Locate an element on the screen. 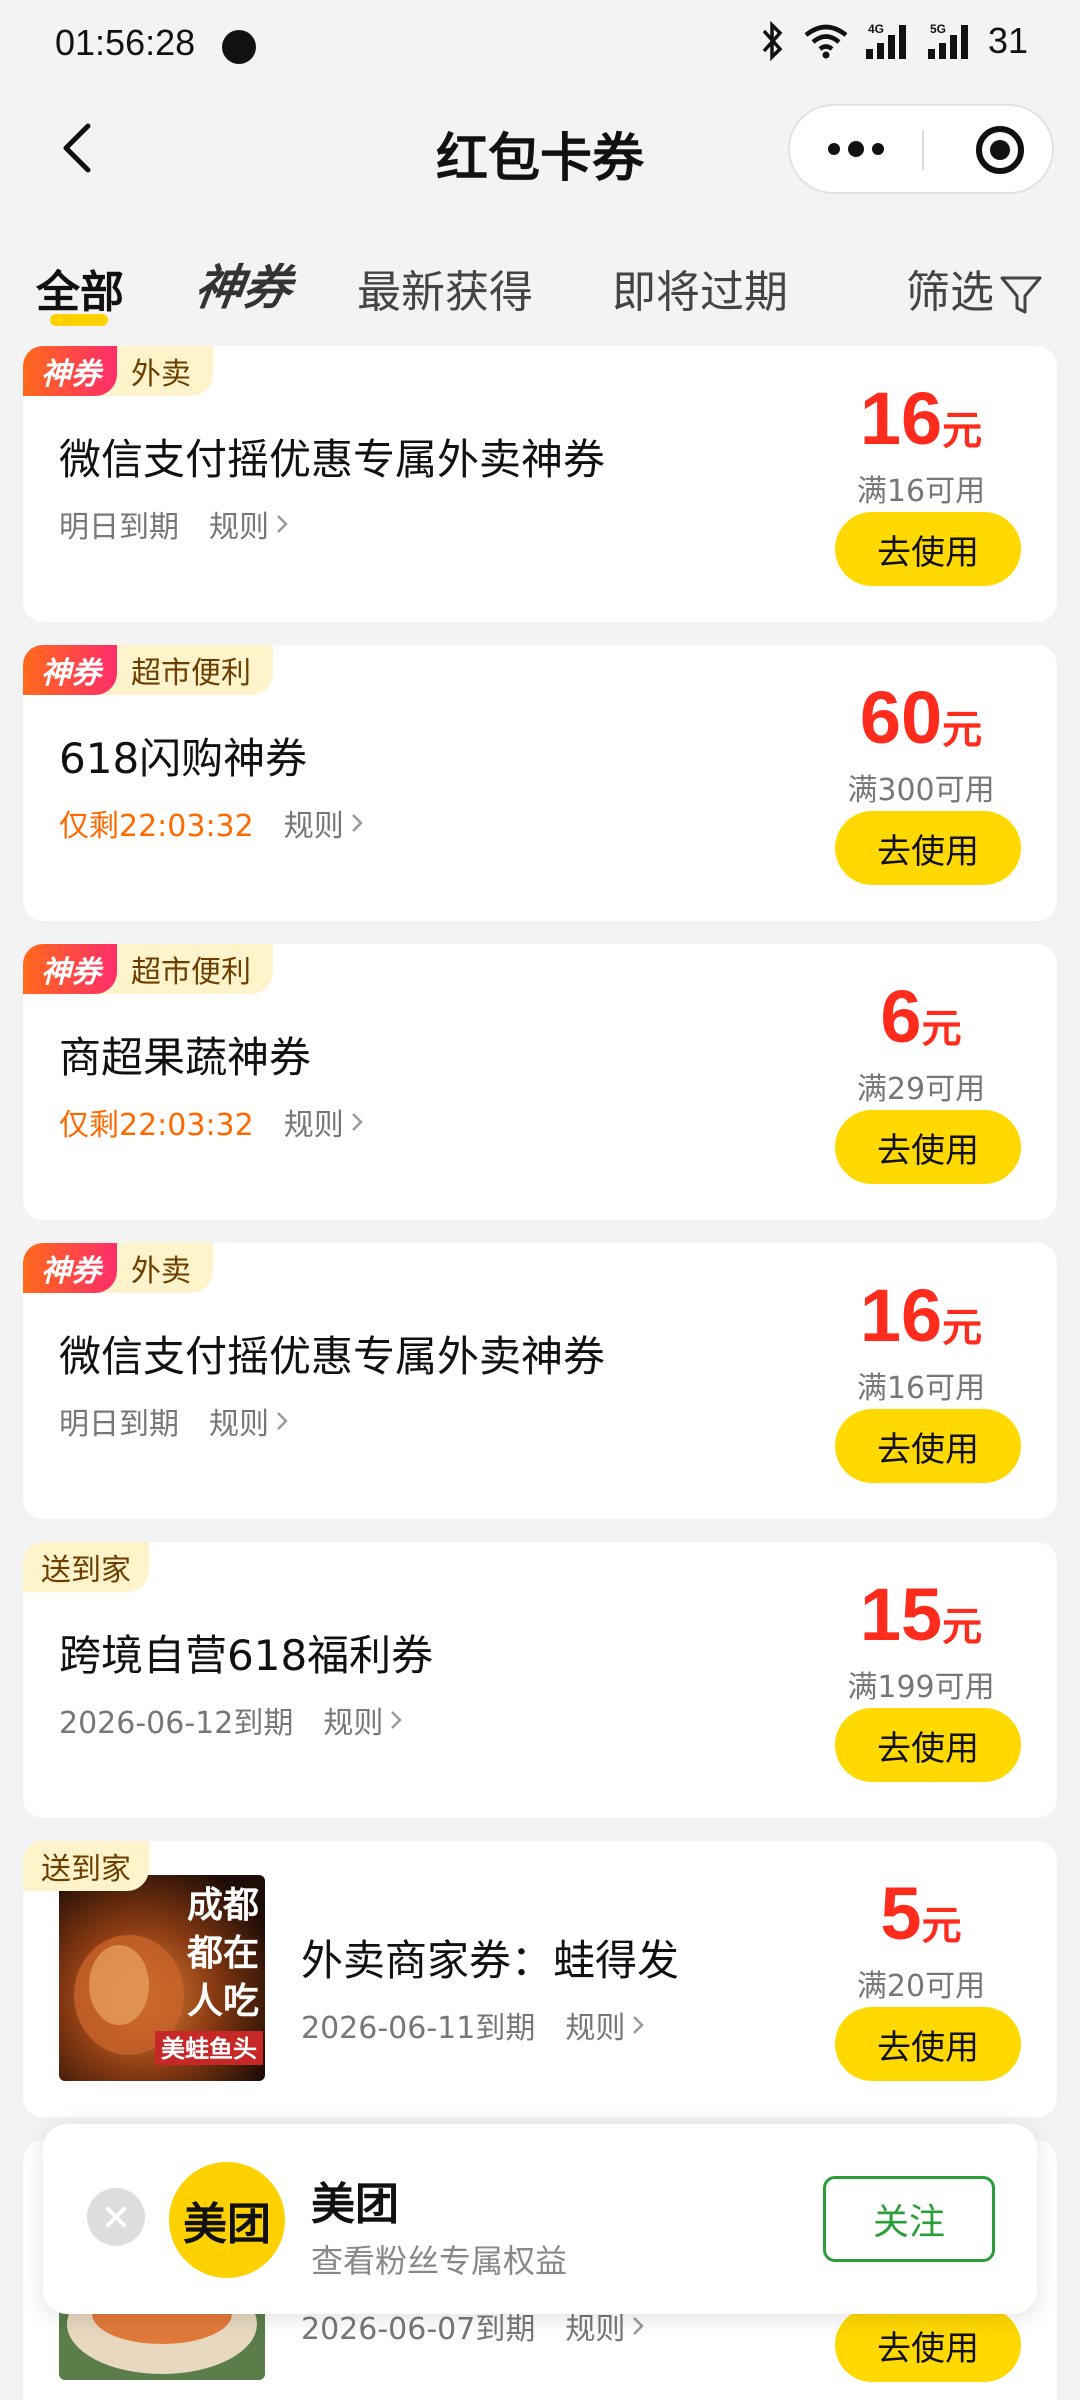 The image size is (1080, 2400). usage-condition: 满199可用 is located at coordinates (921, 1687).